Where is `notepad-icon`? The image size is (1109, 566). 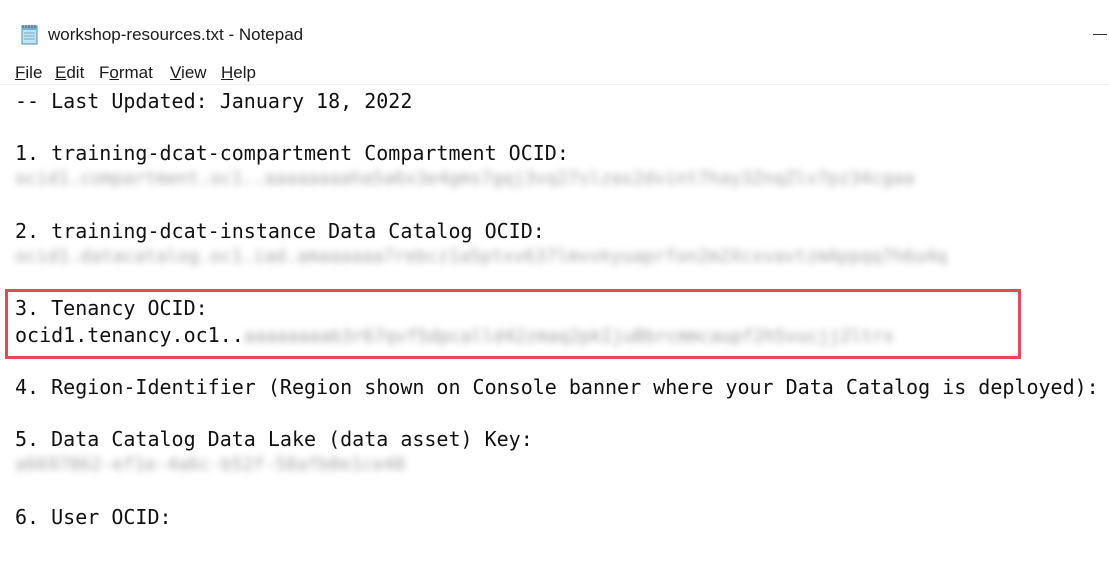 notepad-icon is located at coordinates (30, 34).